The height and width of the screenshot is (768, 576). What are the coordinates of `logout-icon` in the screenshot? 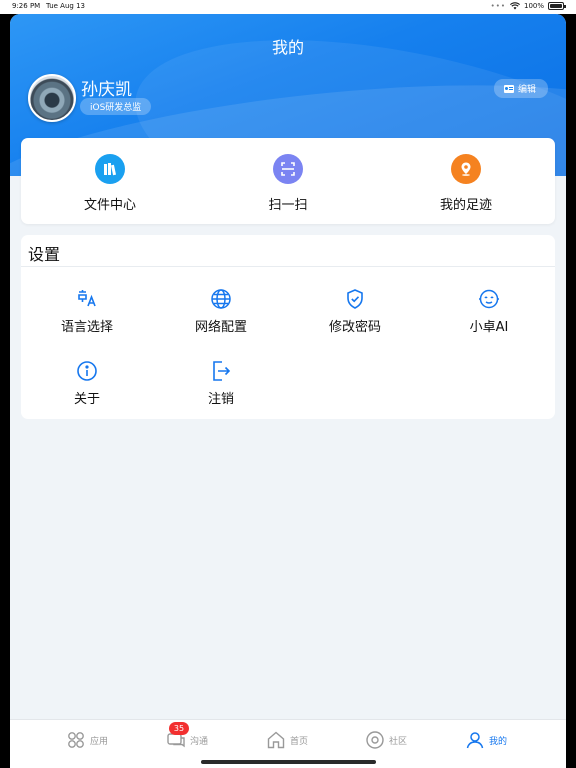 It's located at (222, 371).